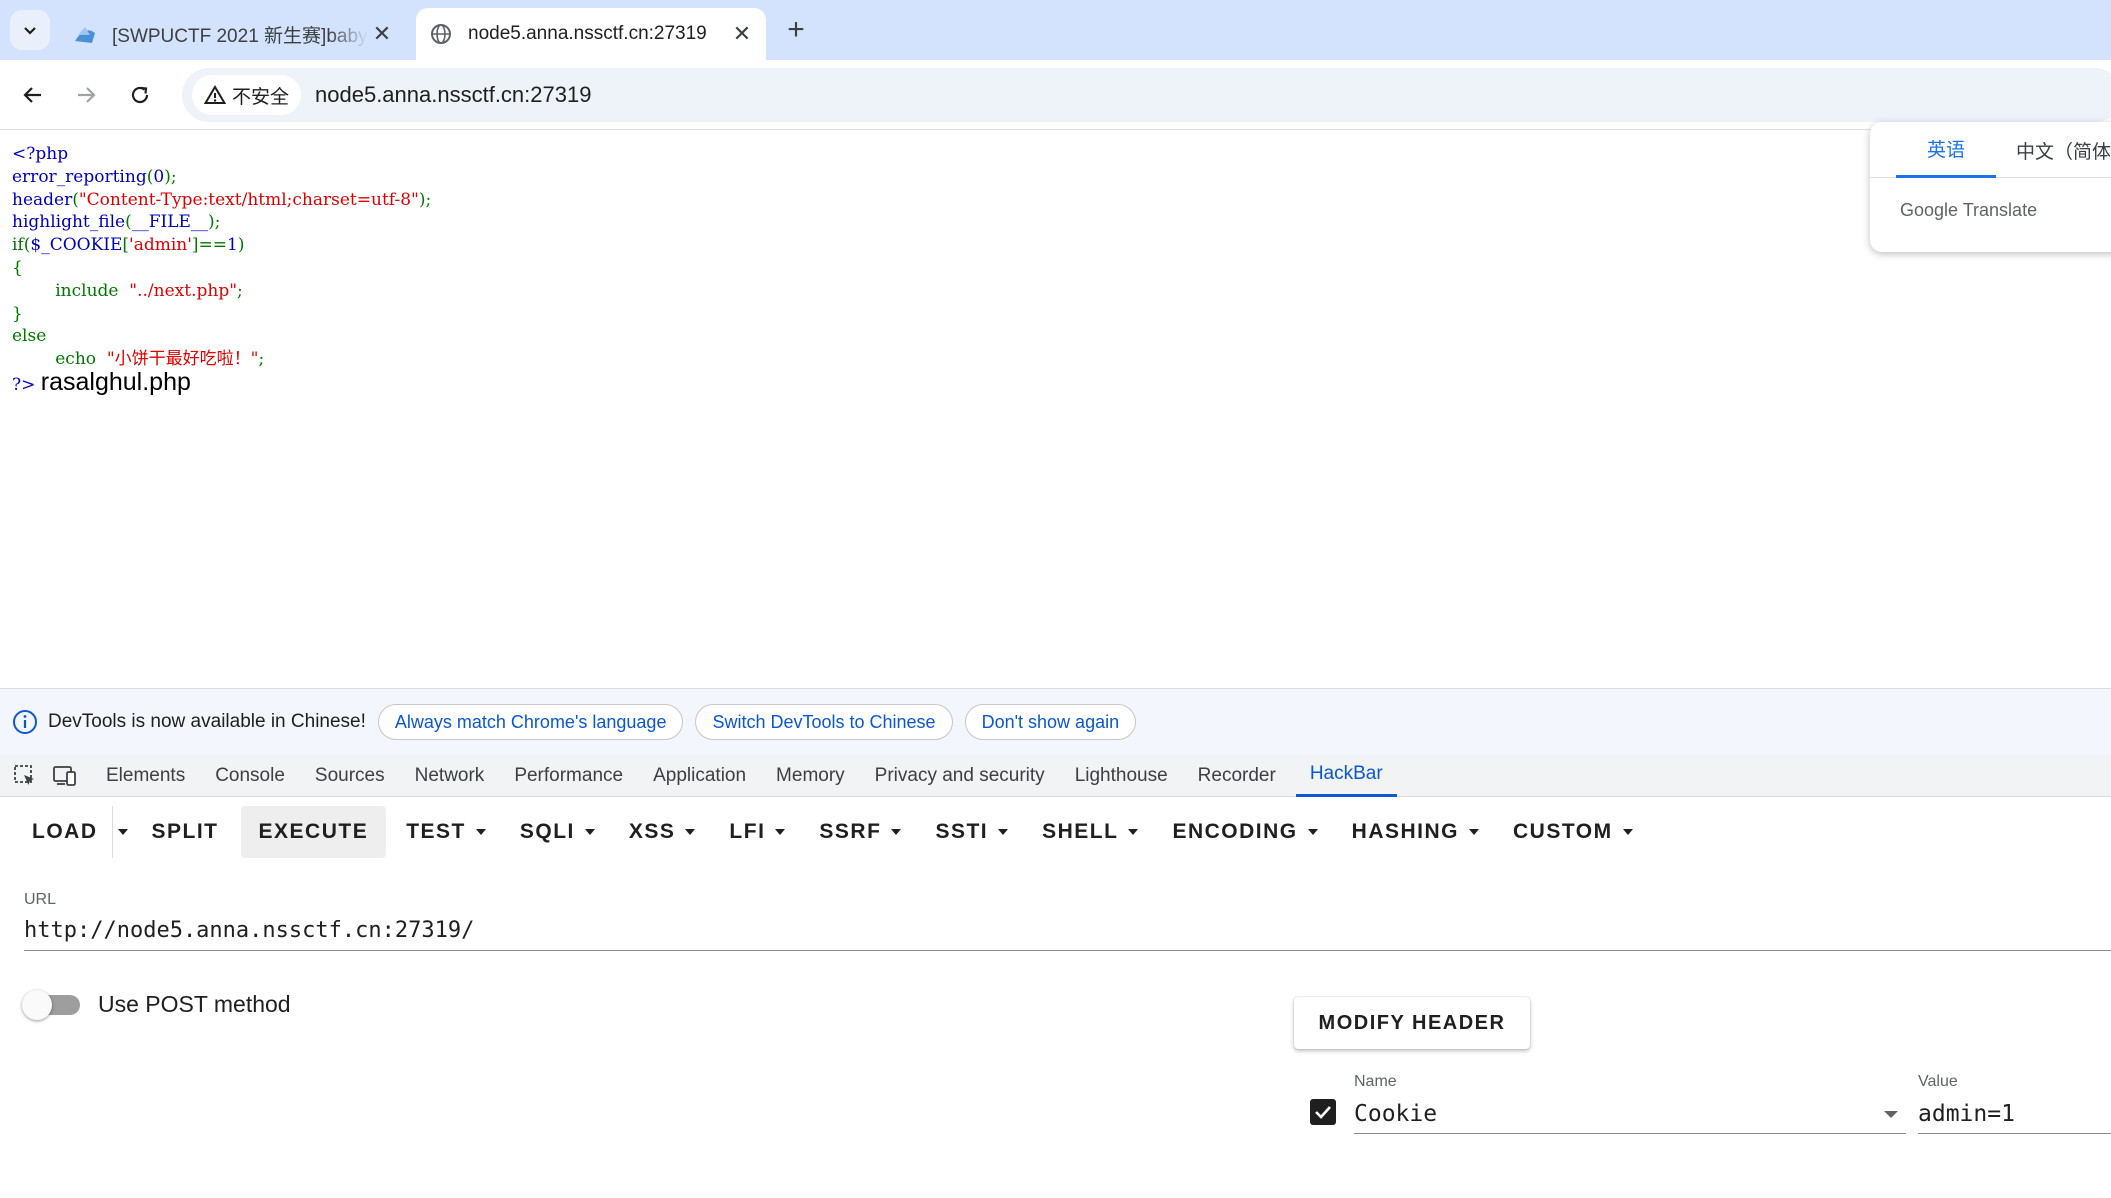 This screenshot has height=1198, width=2111. What do you see at coordinates (29, 336) in the screenshot?
I see `code-token: else` at bounding box center [29, 336].